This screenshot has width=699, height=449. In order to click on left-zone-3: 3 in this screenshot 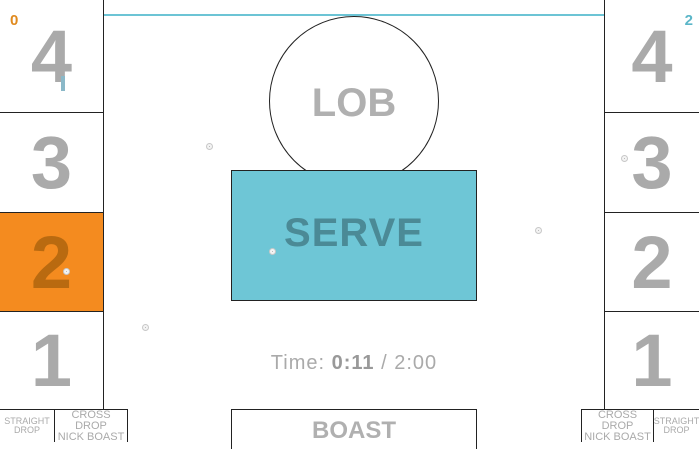, I will do `click(52, 162)`.